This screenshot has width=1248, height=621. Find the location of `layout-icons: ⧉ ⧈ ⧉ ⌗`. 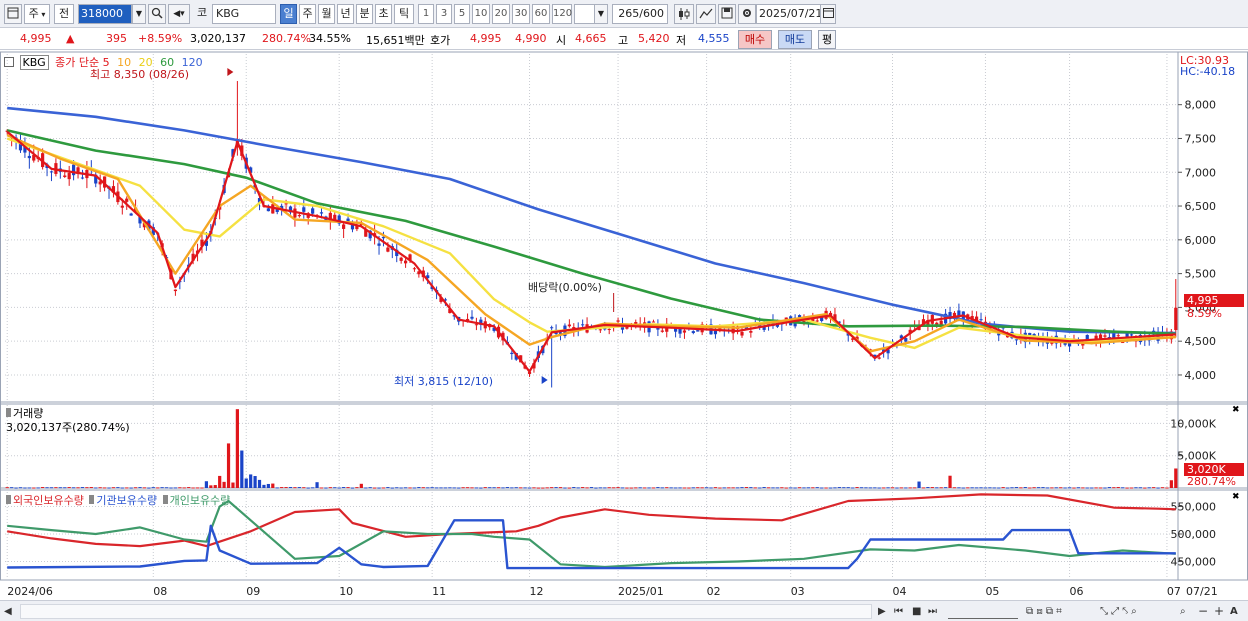

layout-icons: ⧉ ⧈ ⧉ ⌗ is located at coordinates (1044, 611).